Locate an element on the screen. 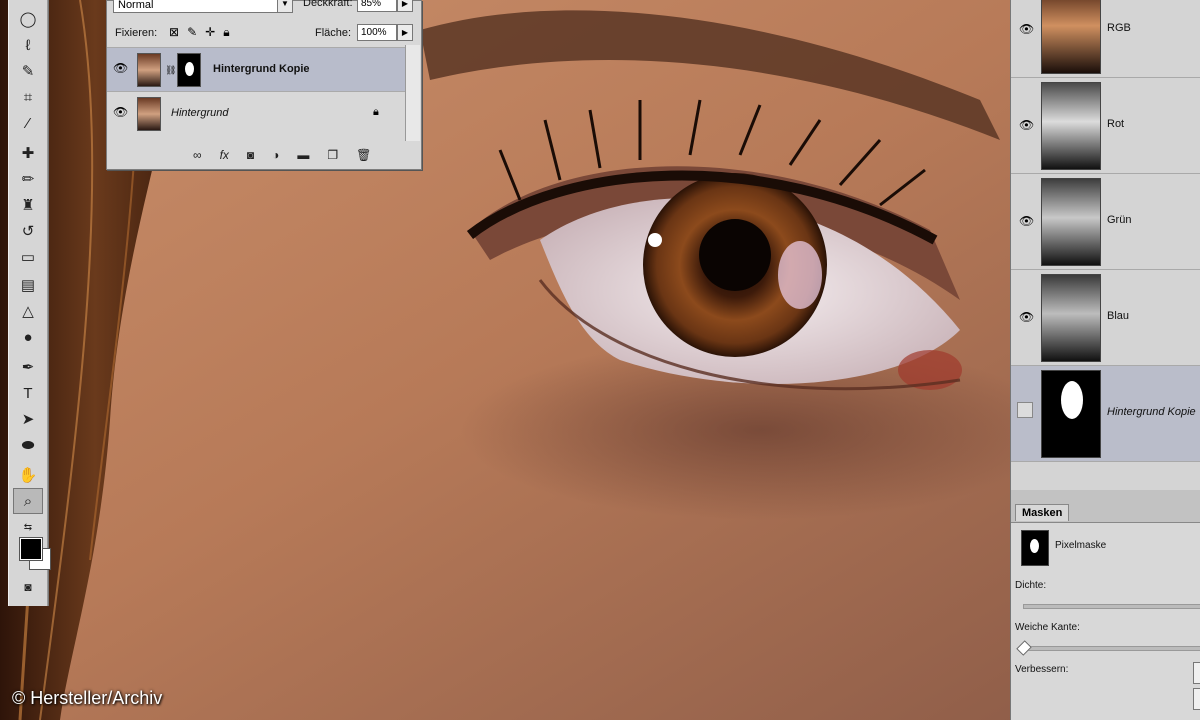 The width and height of the screenshot is (1200, 720). blur-tool-icon: △ is located at coordinates (28, 311).